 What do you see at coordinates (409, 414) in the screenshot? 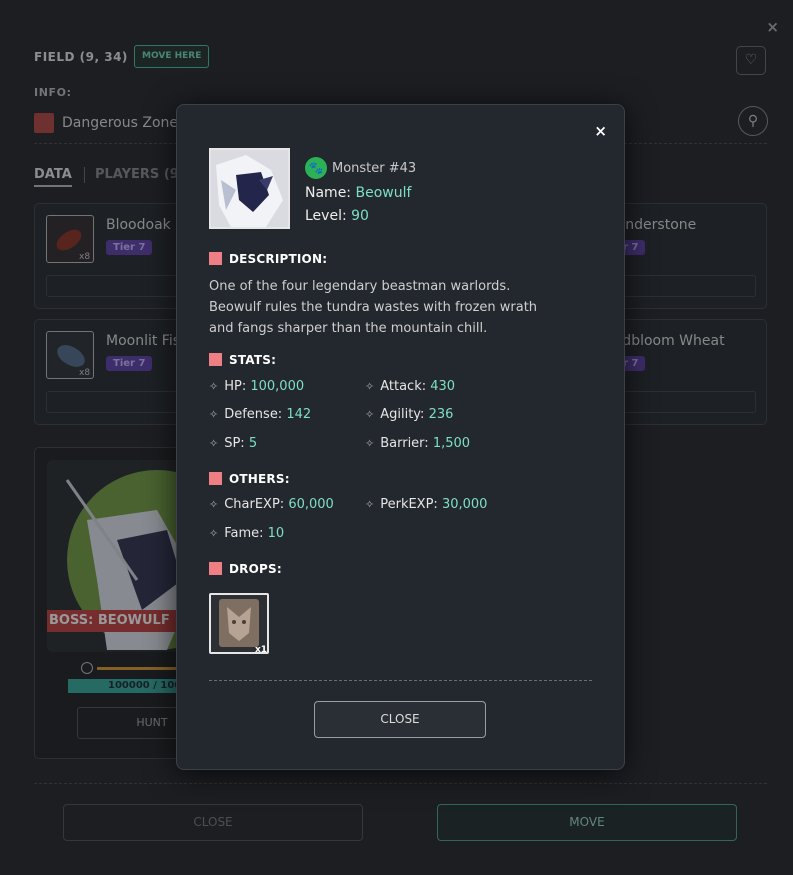
I see `stat-agility: ✧ Agility: 236` at bounding box center [409, 414].